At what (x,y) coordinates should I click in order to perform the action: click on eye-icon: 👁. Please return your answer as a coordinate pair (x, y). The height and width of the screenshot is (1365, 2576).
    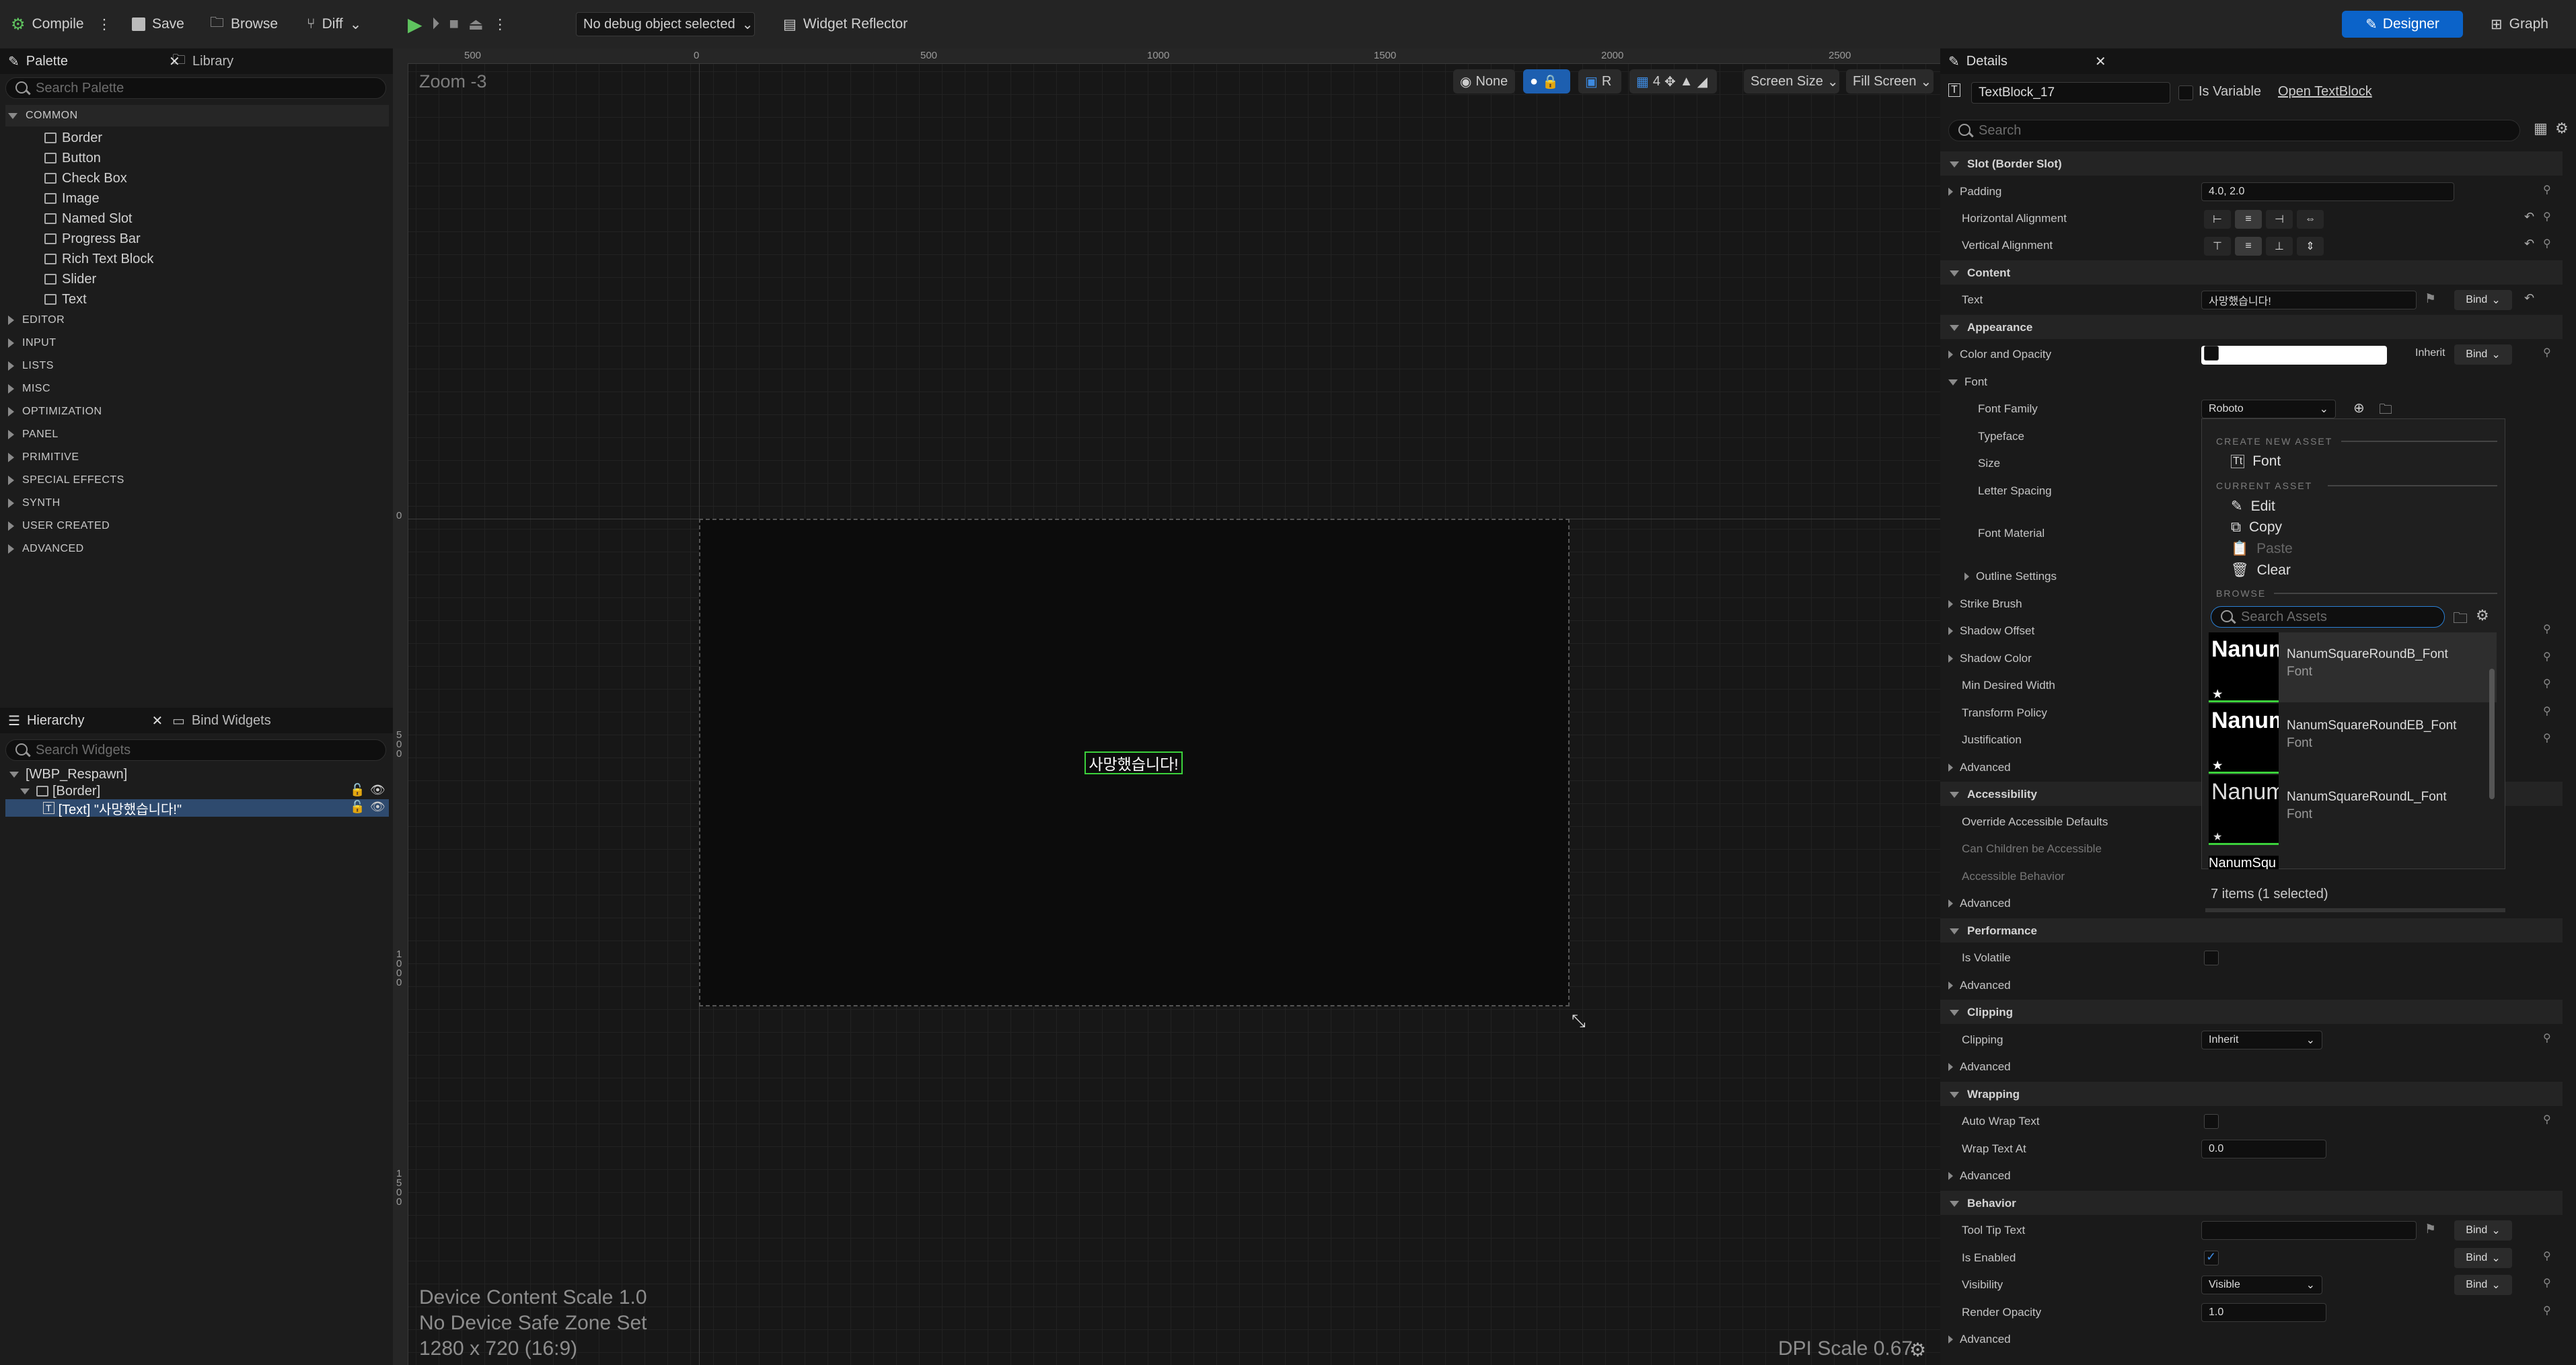
    Looking at the image, I should click on (377, 807).